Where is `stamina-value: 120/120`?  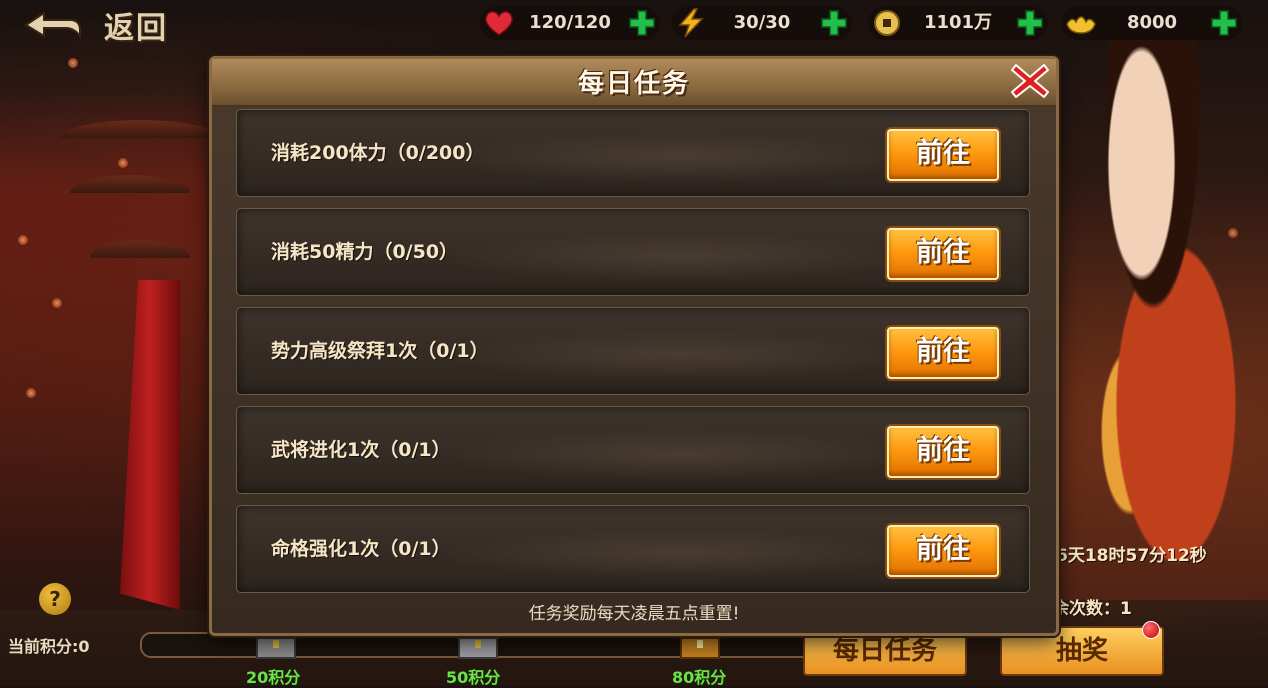
stamina-value: 120/120 is located at coordinates (570, 22).